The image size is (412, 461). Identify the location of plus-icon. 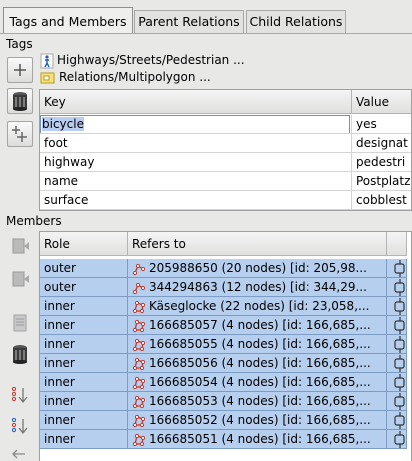
(20, 70).